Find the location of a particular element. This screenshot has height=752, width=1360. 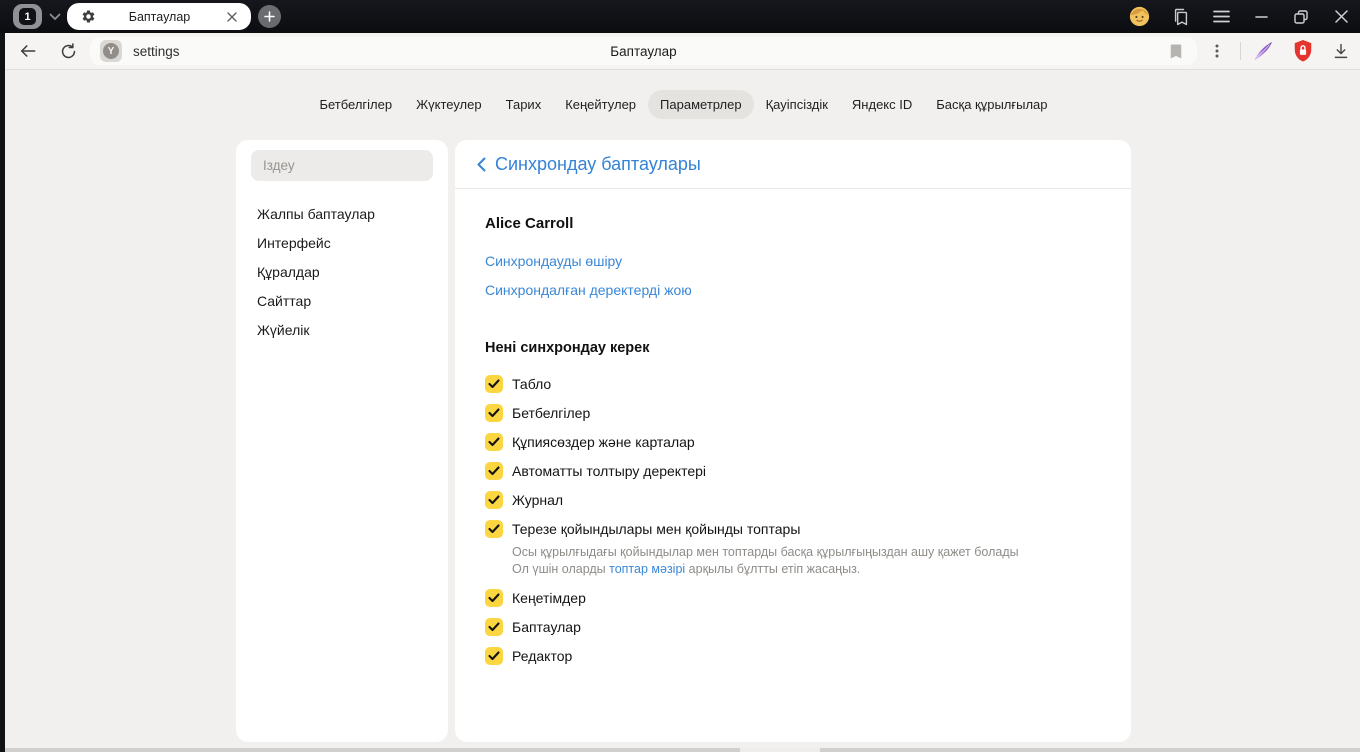

back-button is located at coordinates (28, 51).